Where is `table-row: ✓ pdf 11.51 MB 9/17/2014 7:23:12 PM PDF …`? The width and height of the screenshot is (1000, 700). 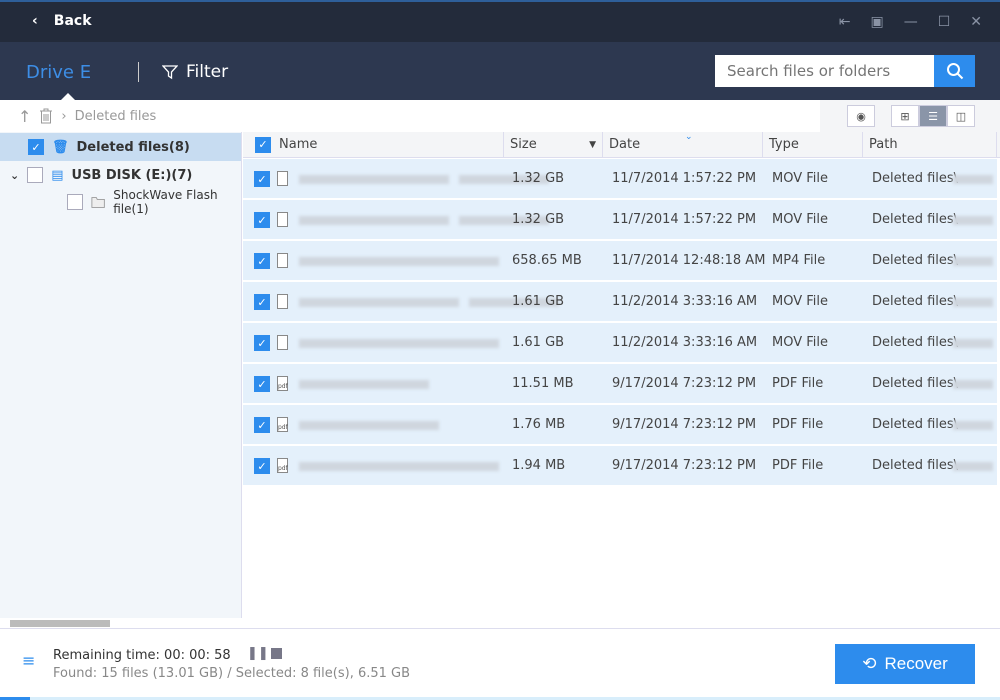 table-row: ✓ pdf 11.51 MB 9/17/2014 7:23:12 PM PDF … is located at coordinates (620, 384).